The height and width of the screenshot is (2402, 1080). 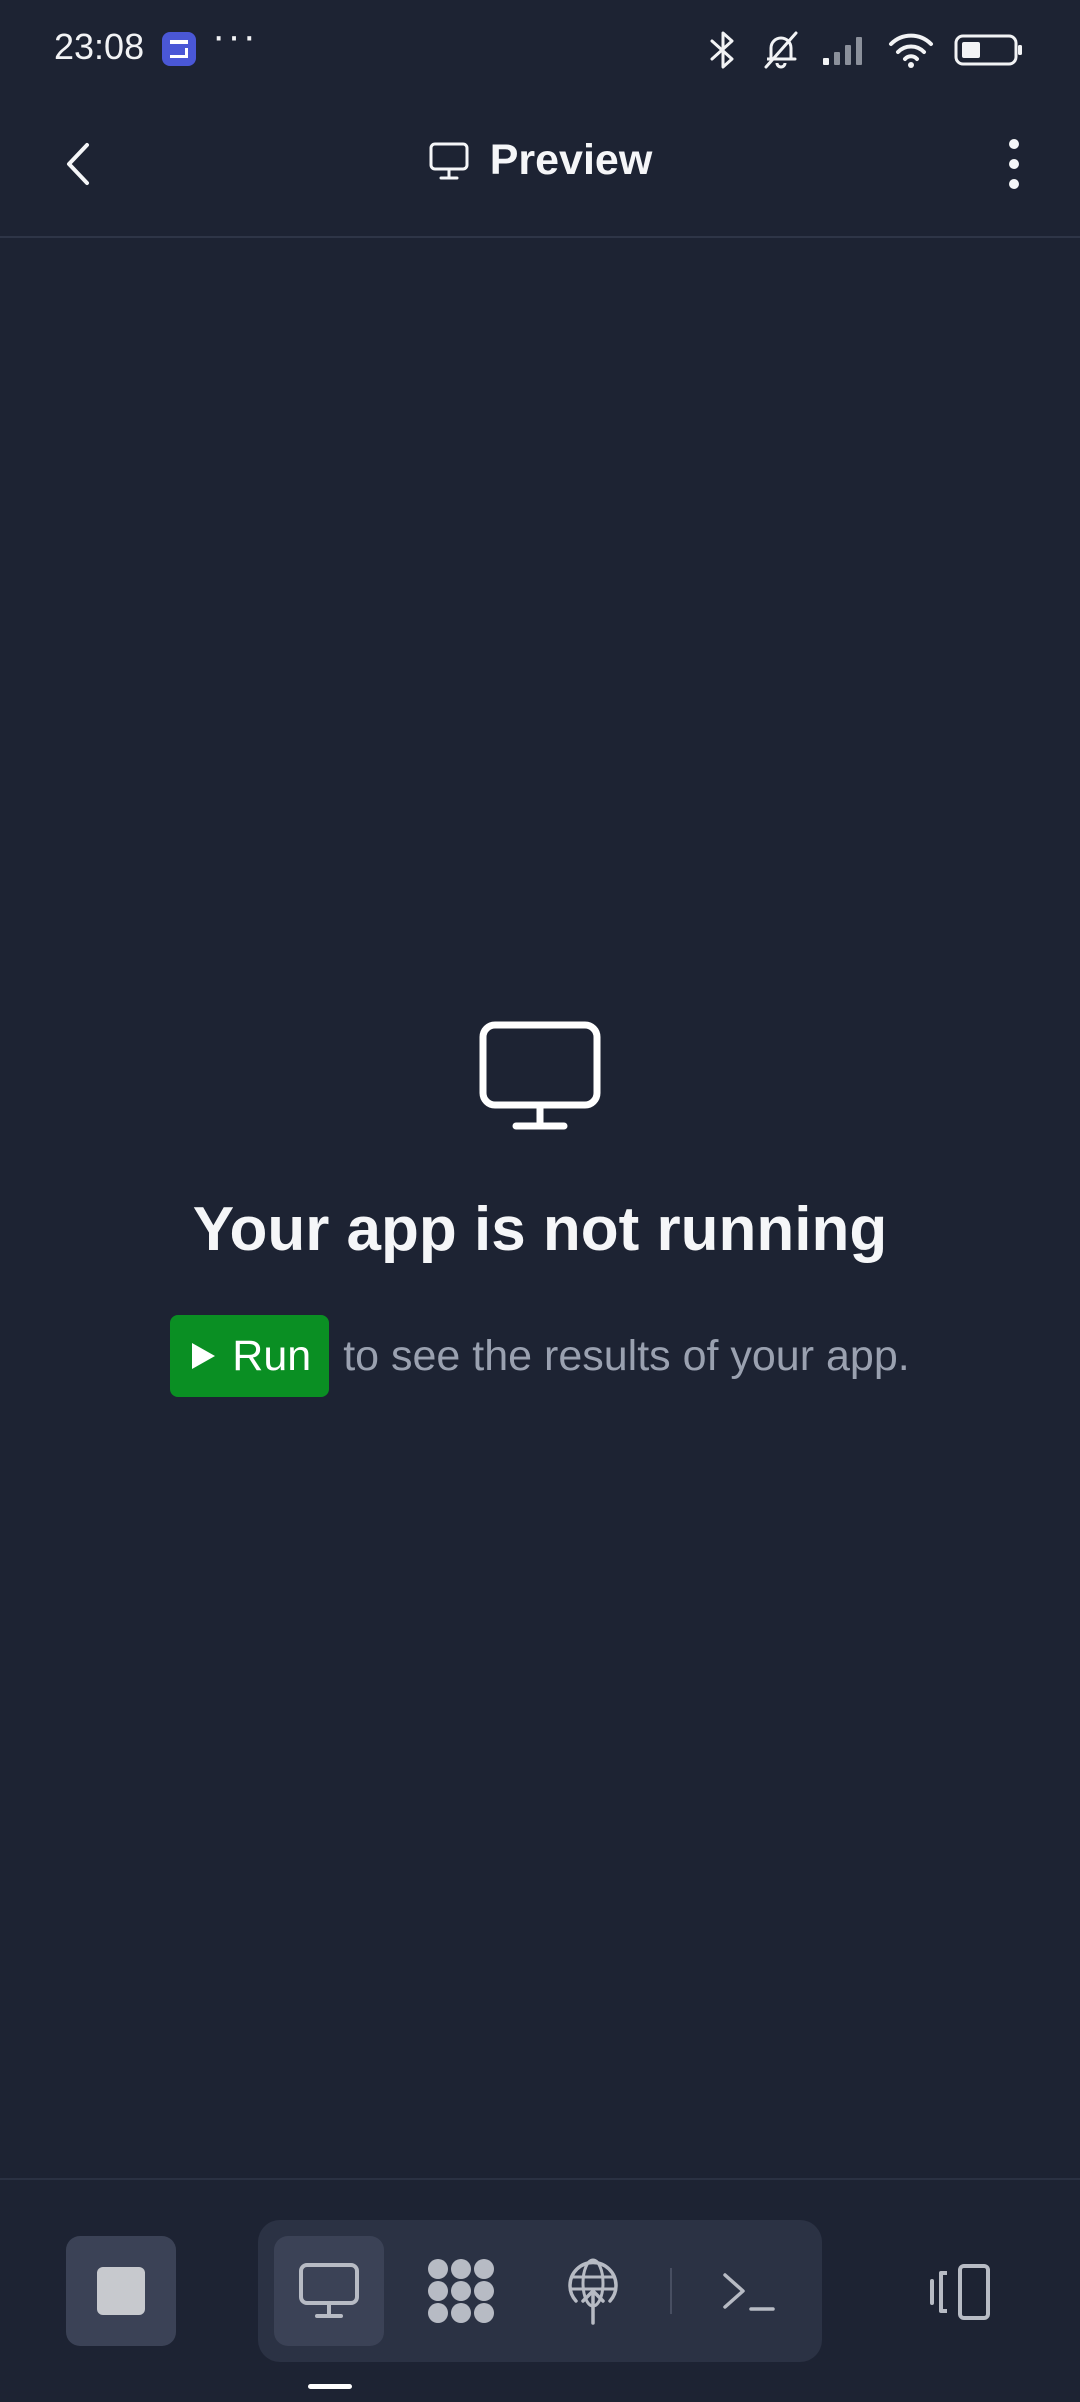 I want to click on tab-preview, so click(x=329, y=2291).